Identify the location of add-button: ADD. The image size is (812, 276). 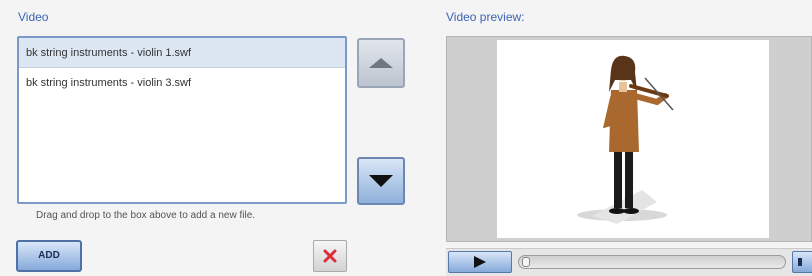
(49, 256).